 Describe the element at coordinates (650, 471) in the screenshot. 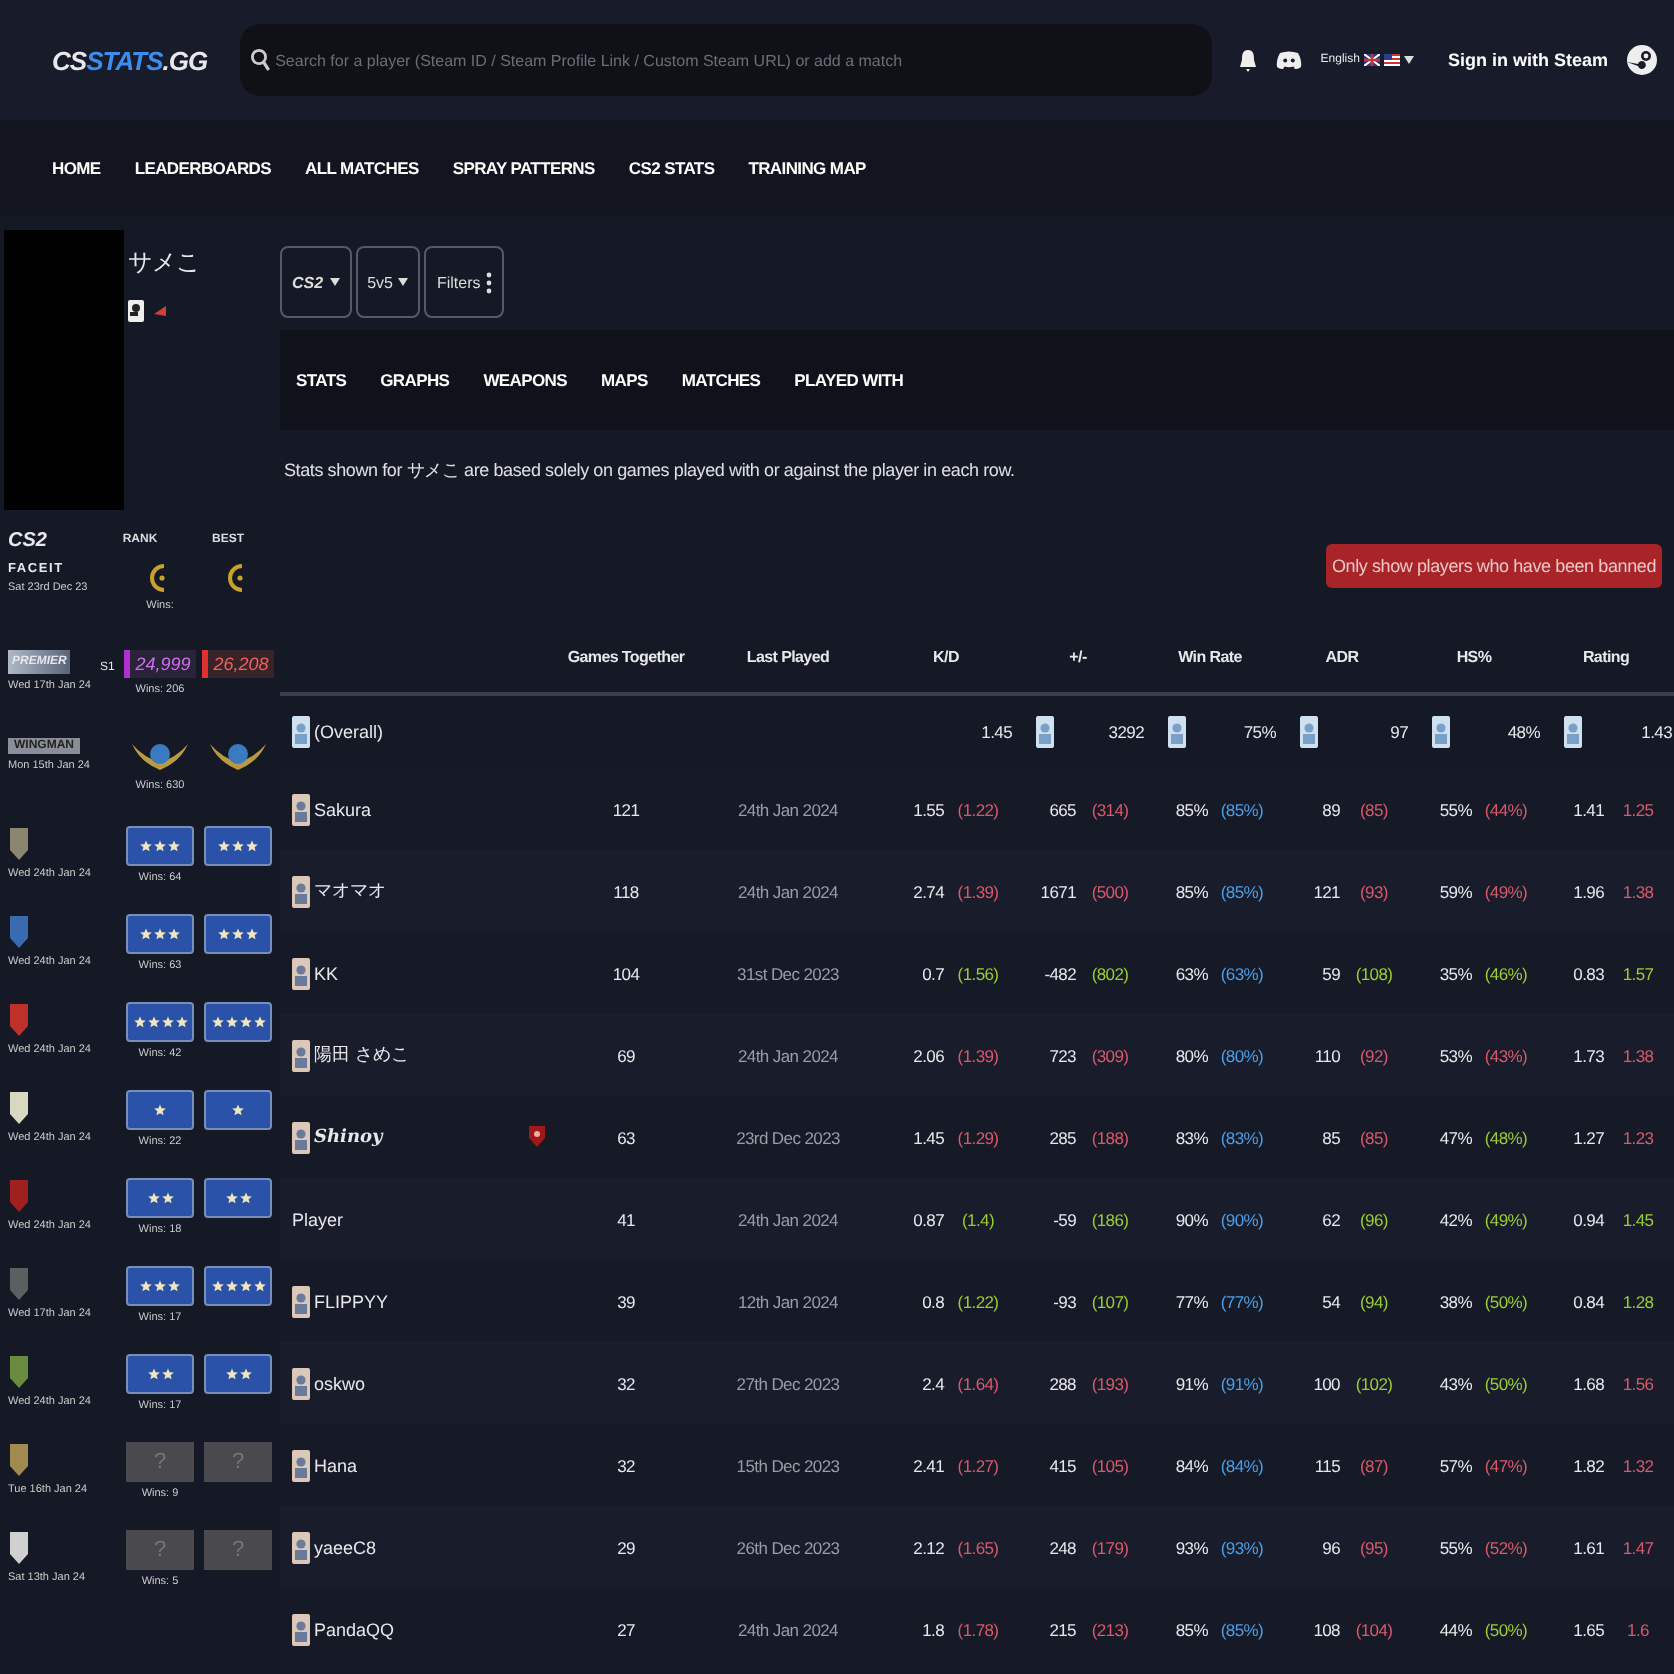

I see `info-text: Stats shown for サメこ are based solely on games played with or against the player in each row.` at that location.